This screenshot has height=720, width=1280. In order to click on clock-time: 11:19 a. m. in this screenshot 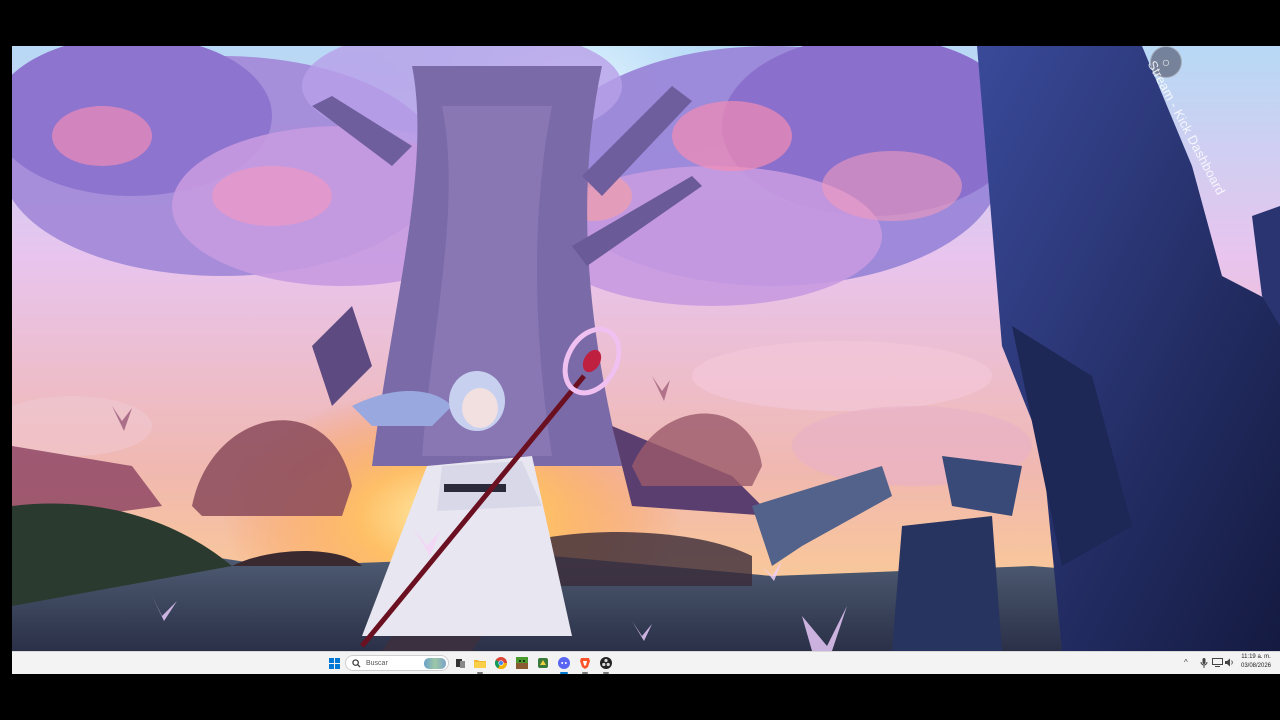, I will do `click(1256, 657)`.